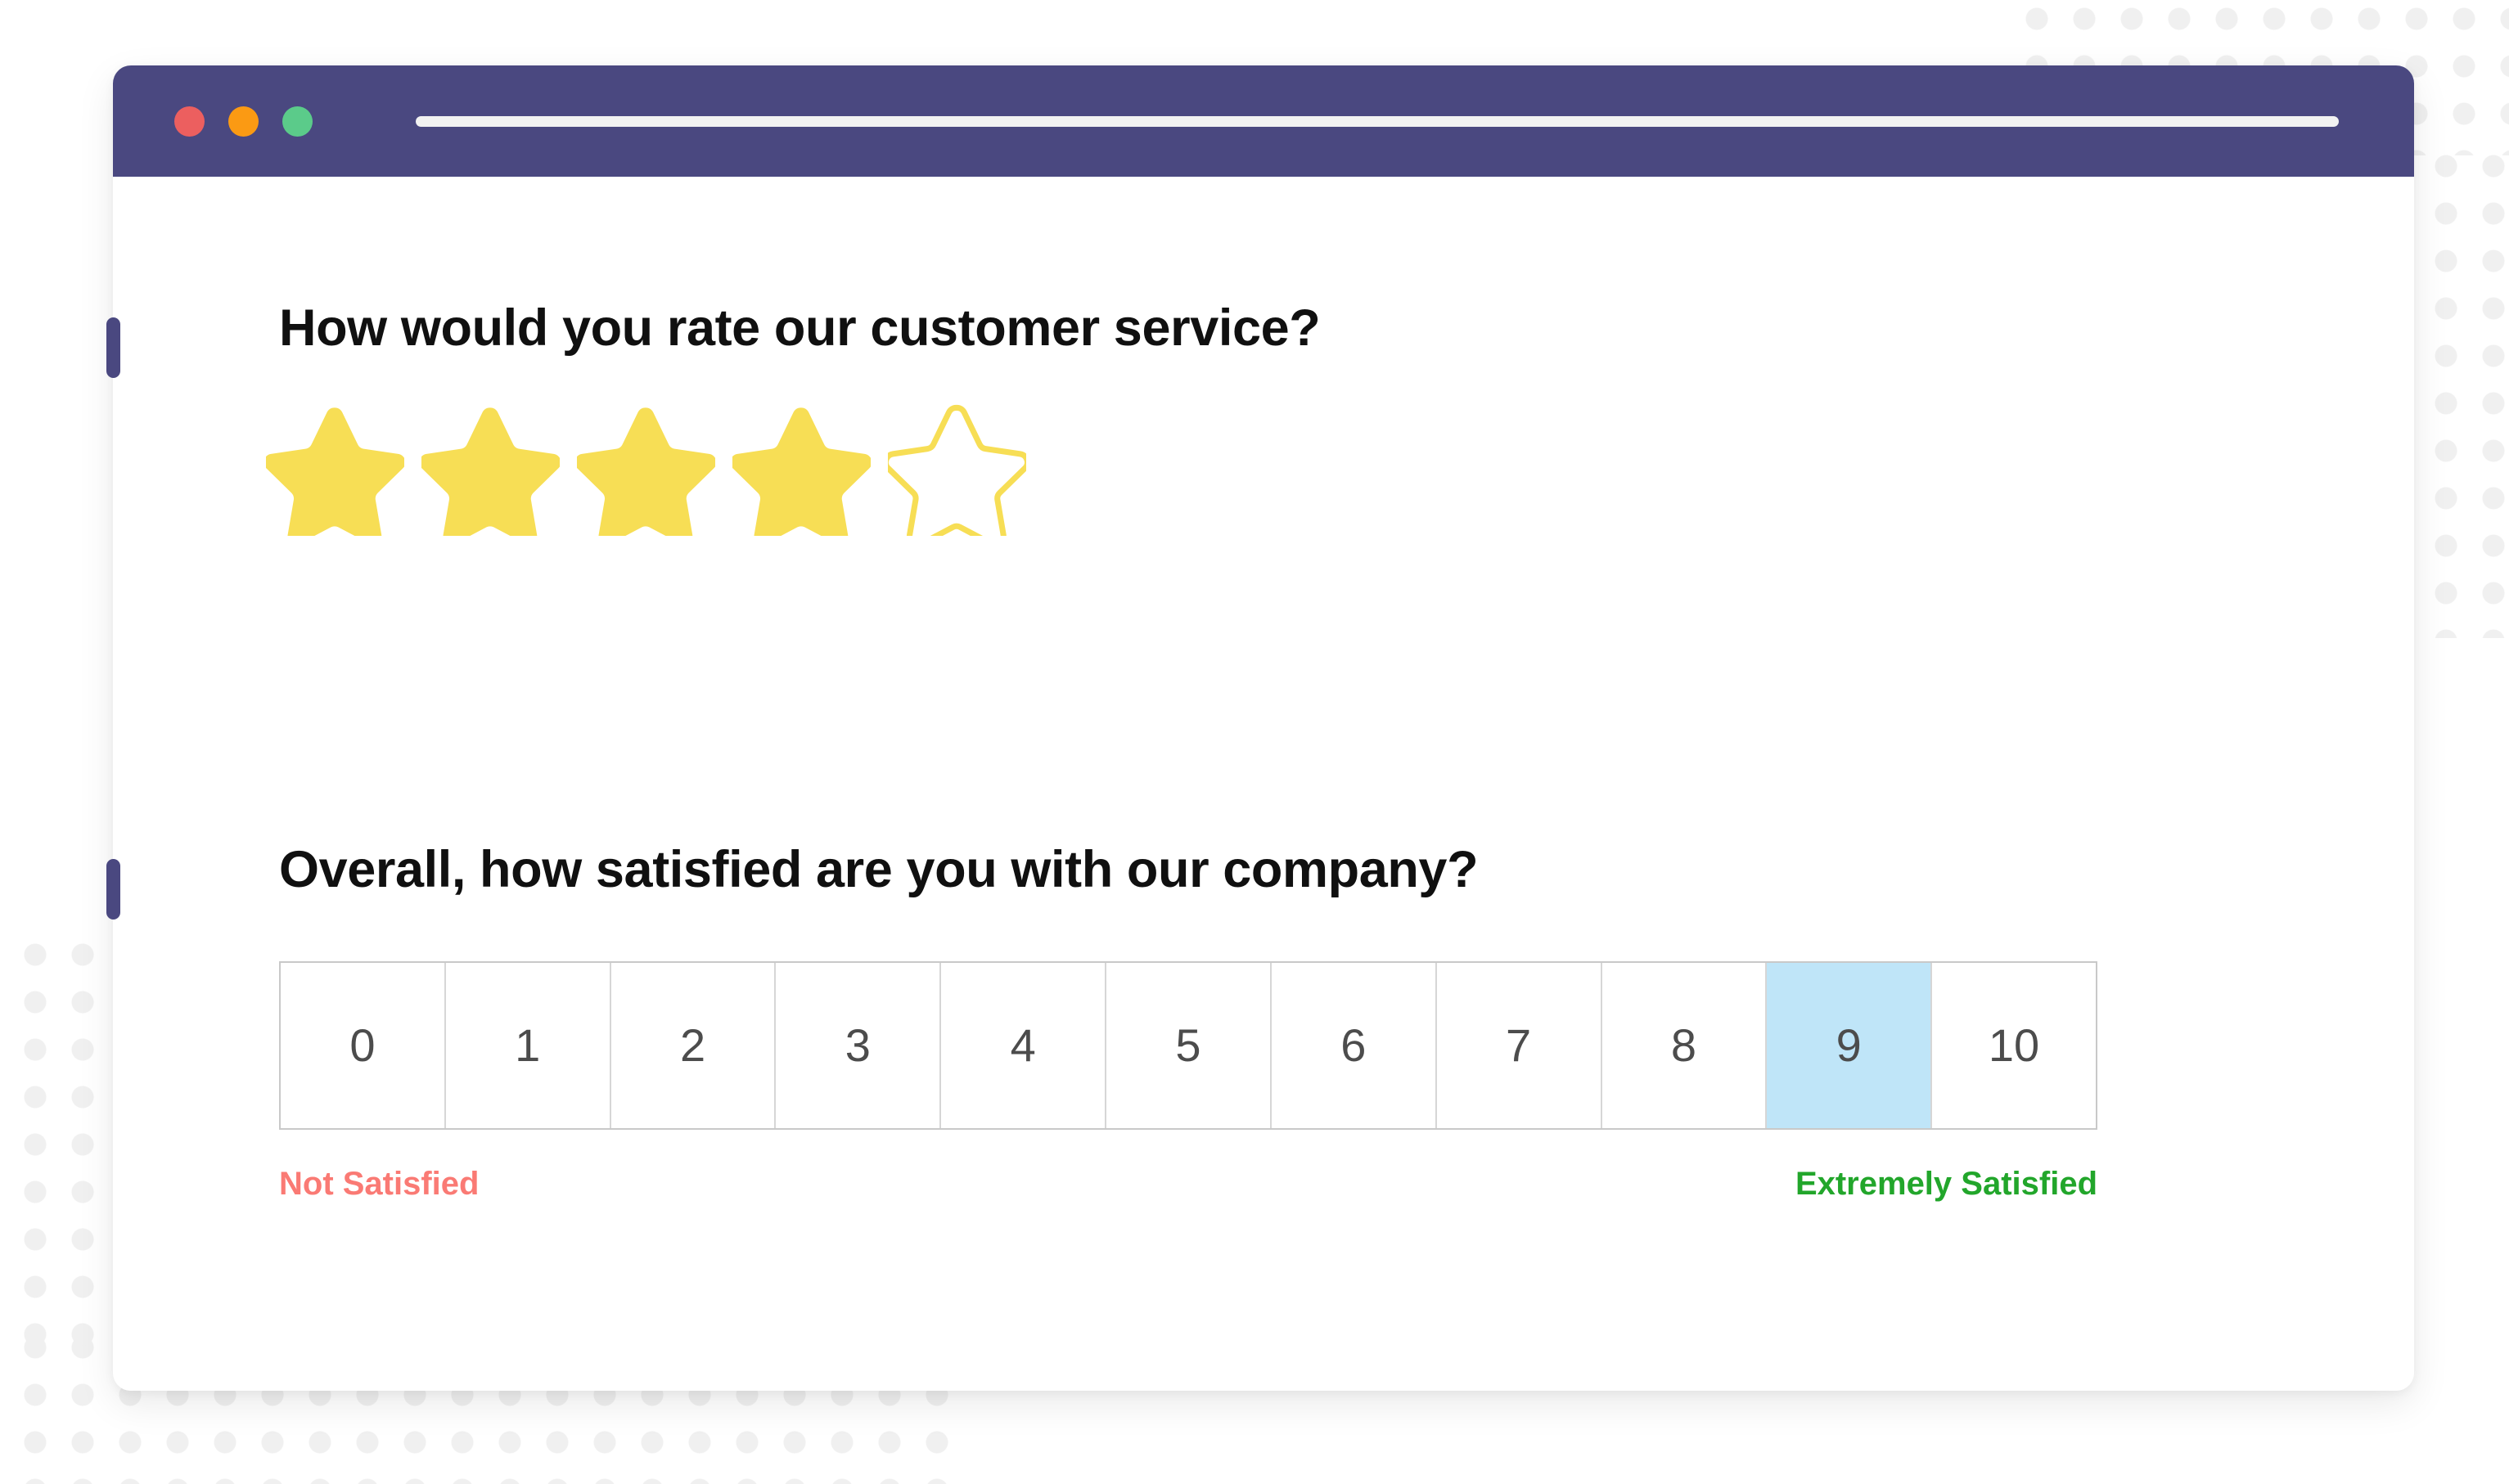 This screenshot has height=1484, width=2509. I want to click on nps-option-3: 3, so click(859, 1045).